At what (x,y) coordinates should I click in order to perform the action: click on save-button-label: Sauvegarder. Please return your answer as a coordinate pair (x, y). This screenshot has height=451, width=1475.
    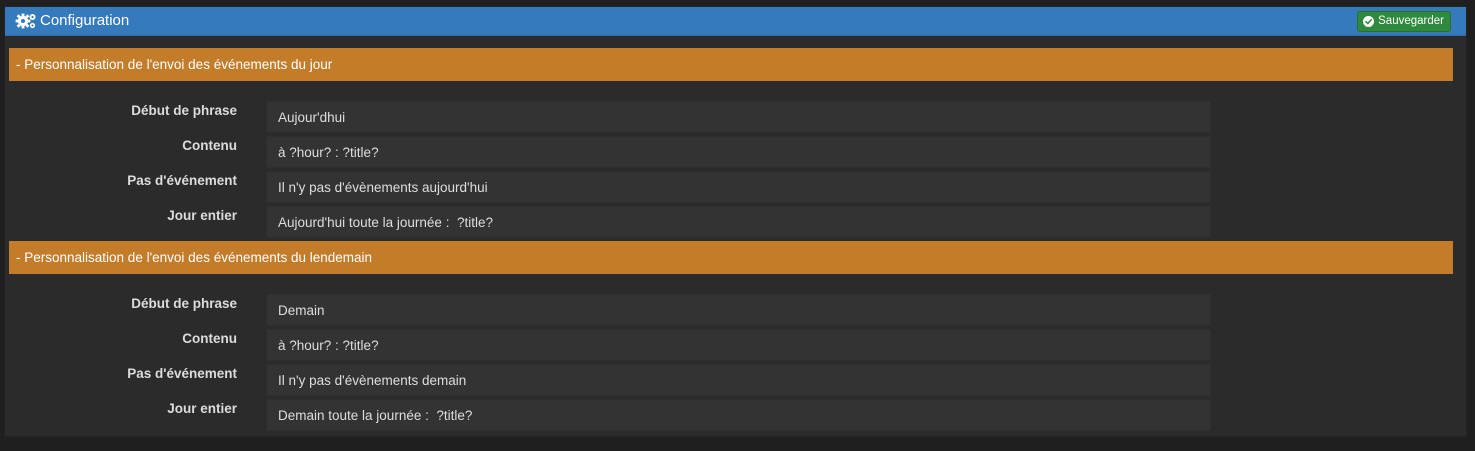
    Looking at the image, I should click on (1411, 21).